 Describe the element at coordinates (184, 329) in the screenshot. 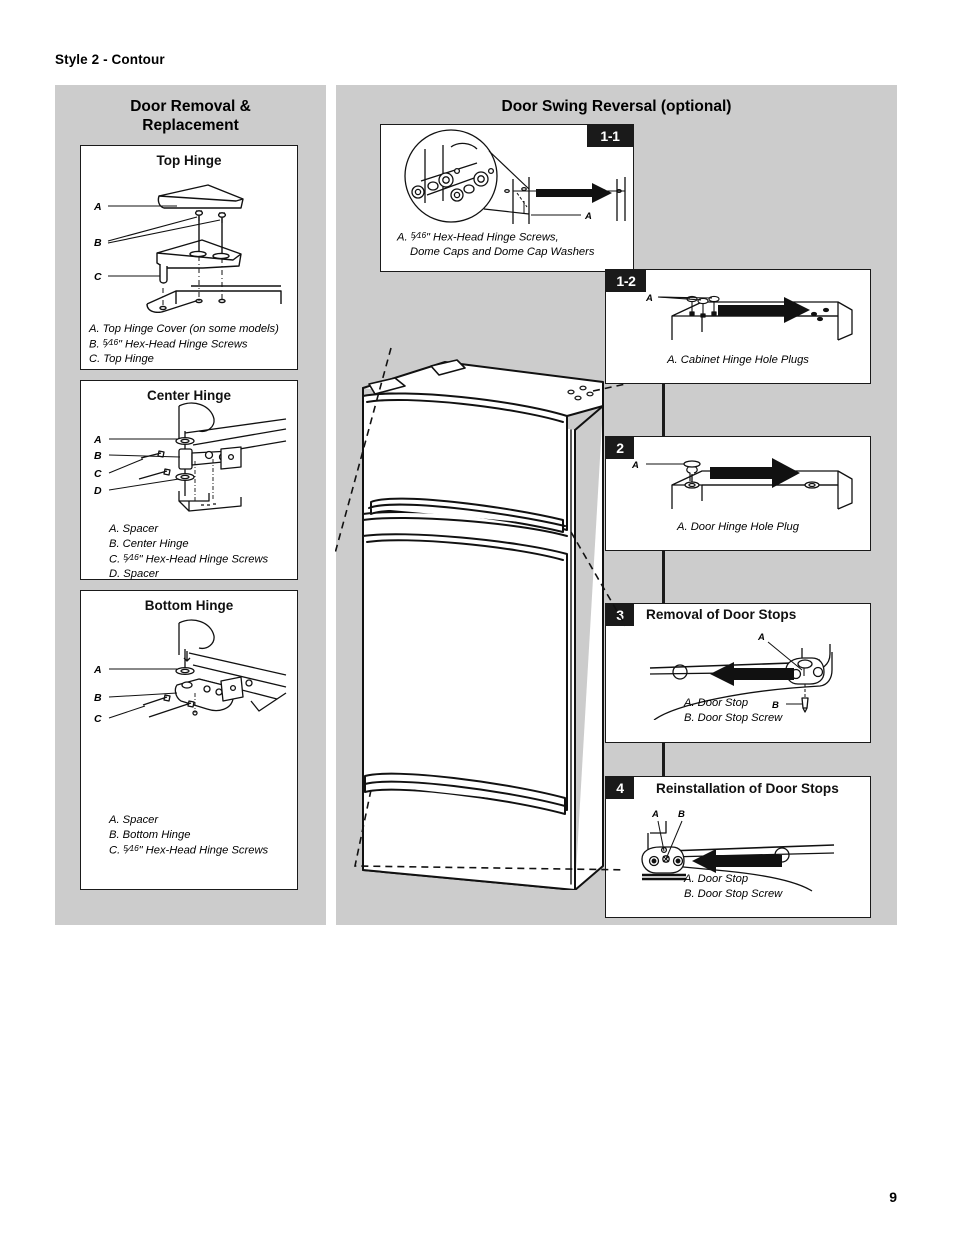

I see `legend-line: A. Top Hinge Cover (on some models)` at that location.